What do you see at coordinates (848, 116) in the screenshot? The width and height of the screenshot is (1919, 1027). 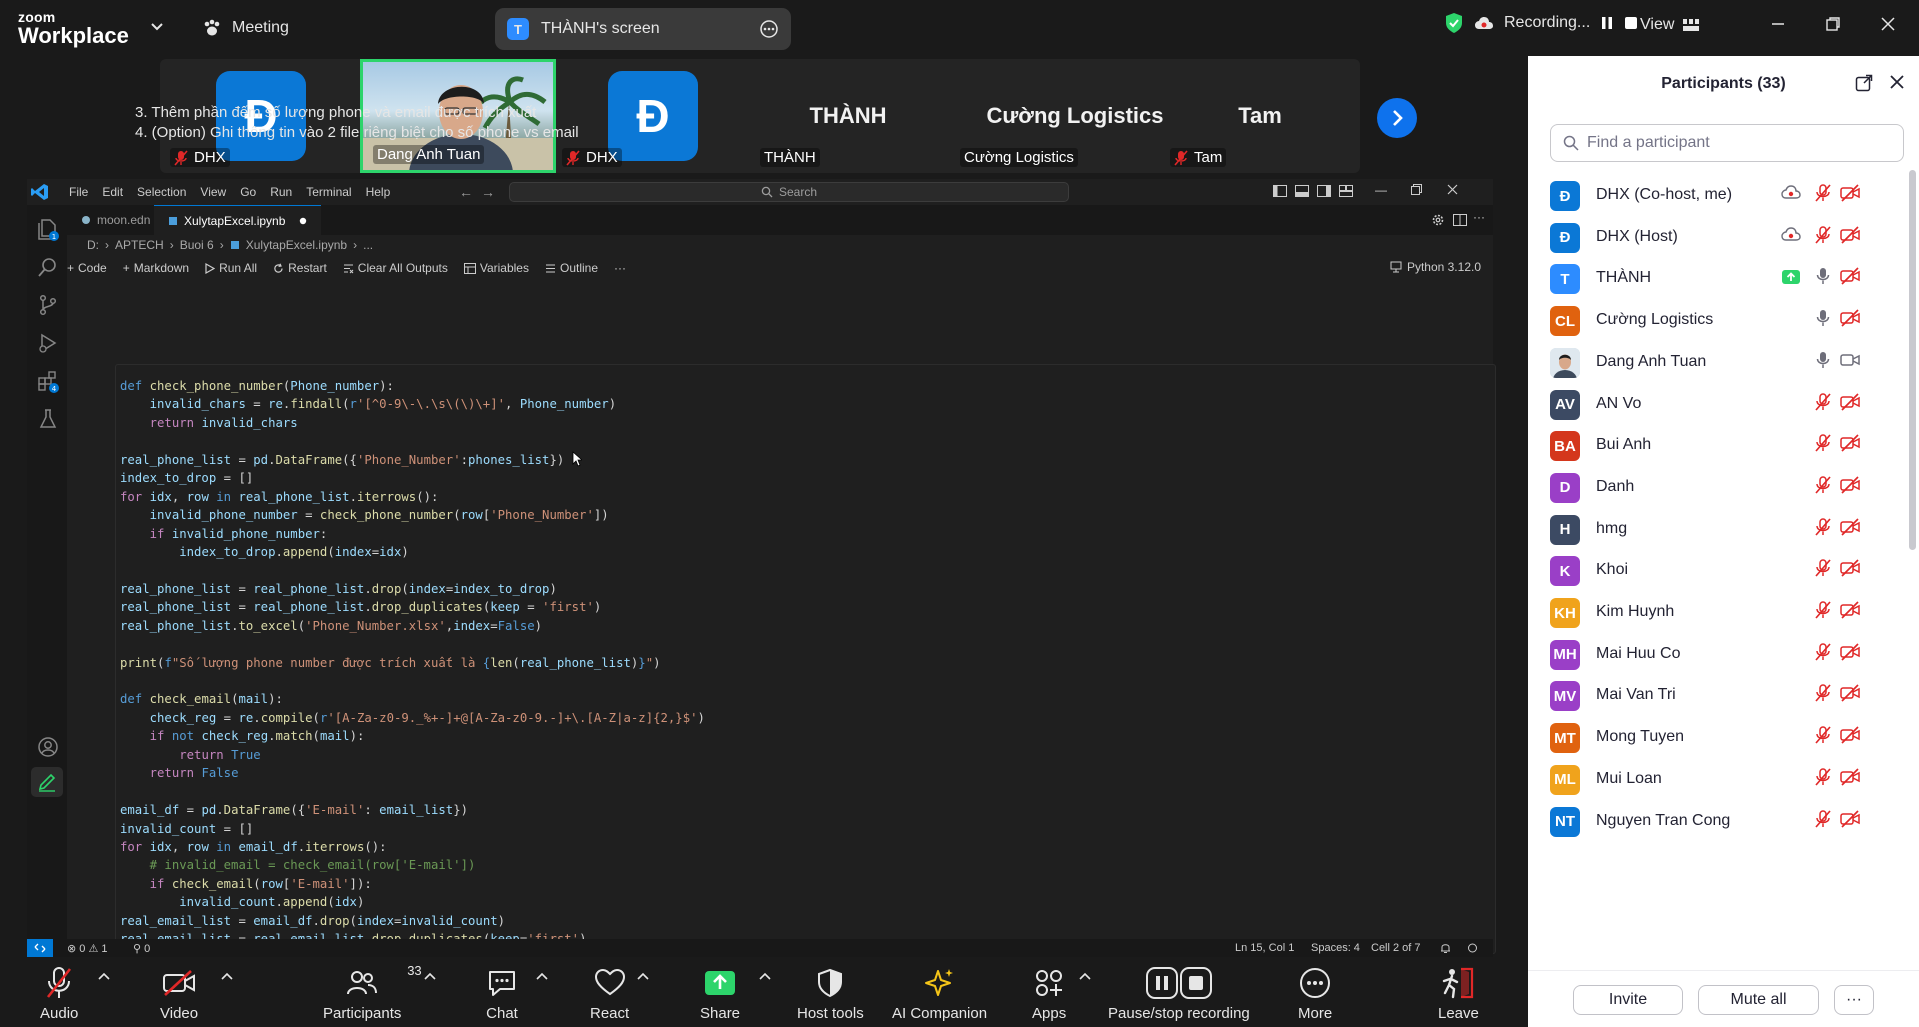 I see `video-tile: THÀNH THÀNH` at bounding box center [848, 116].